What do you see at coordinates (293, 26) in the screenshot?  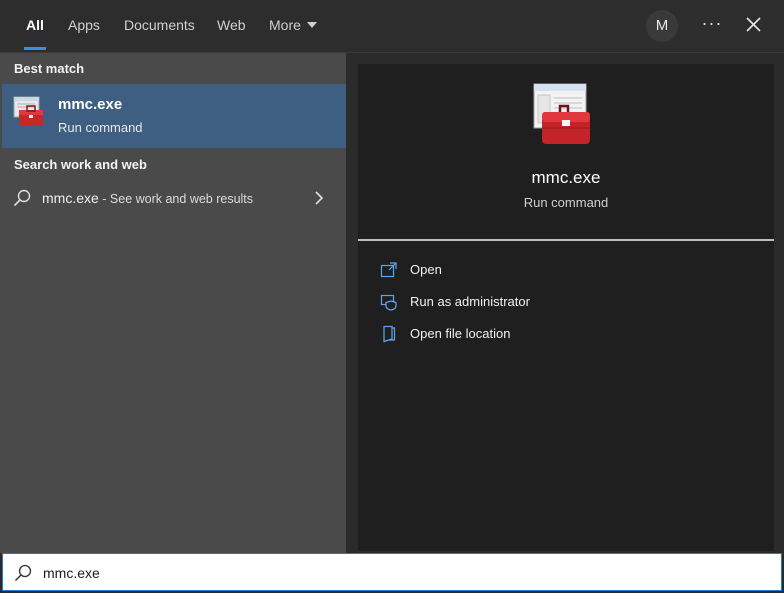 I see `tab-more: More` at bounding box center [293, 26].